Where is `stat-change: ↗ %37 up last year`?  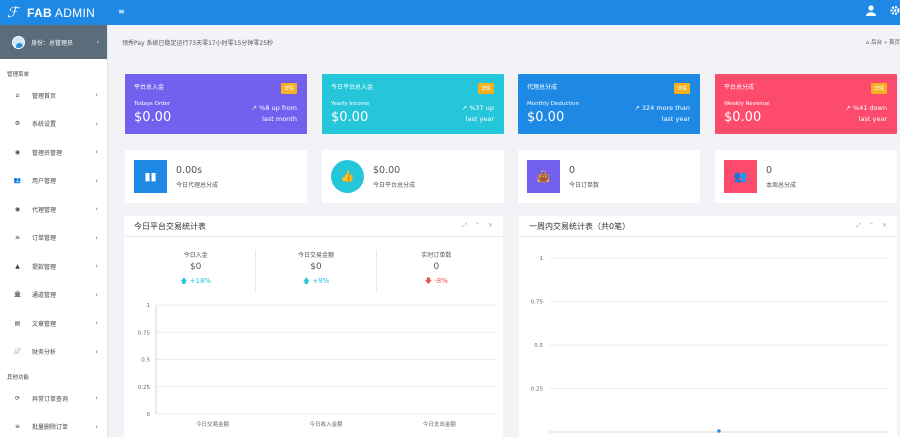
stat-change: ↗ %37 up last year is located at coordinates (477, 113).